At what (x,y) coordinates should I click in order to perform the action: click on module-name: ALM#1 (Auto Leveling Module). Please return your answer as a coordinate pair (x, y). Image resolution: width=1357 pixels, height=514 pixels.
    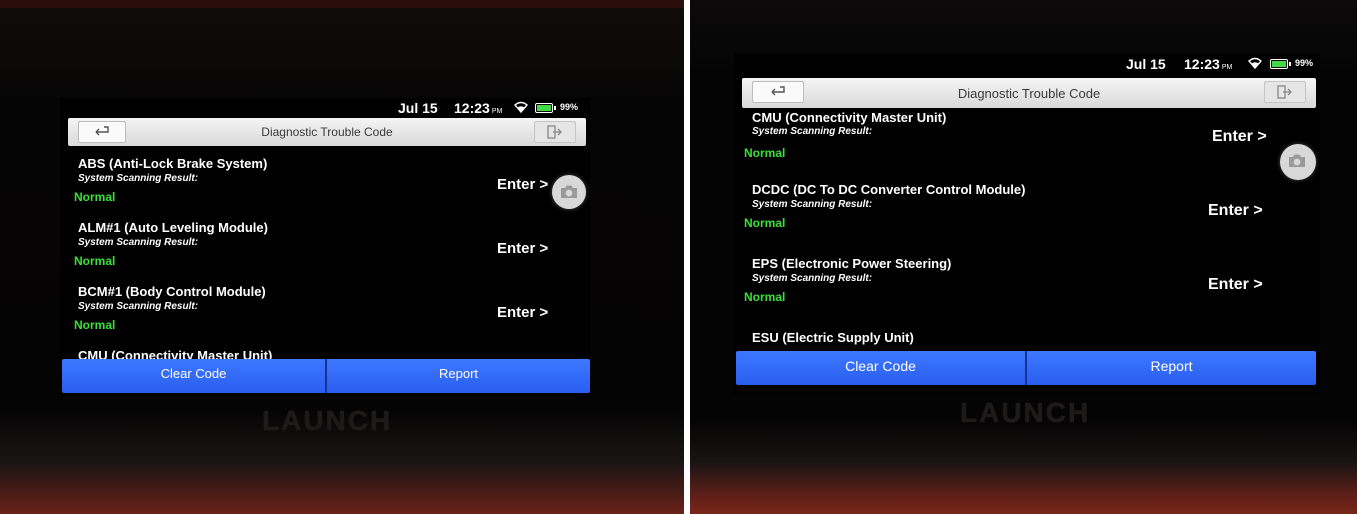
    Looking at the image, I should click on (173, 227).